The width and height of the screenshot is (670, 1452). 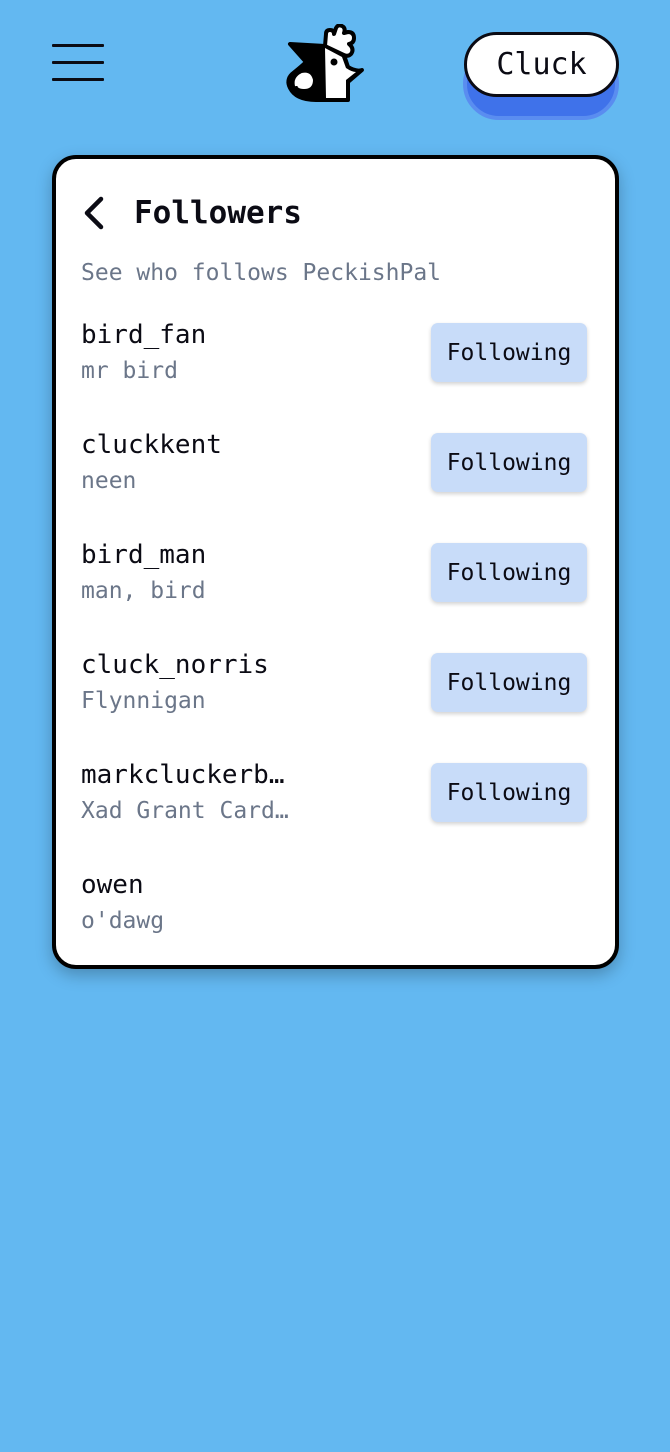 What do you see at coordinates (218, 213) in the screenshot?
I see `page-title: Followers` at bounding box center [218, 213].